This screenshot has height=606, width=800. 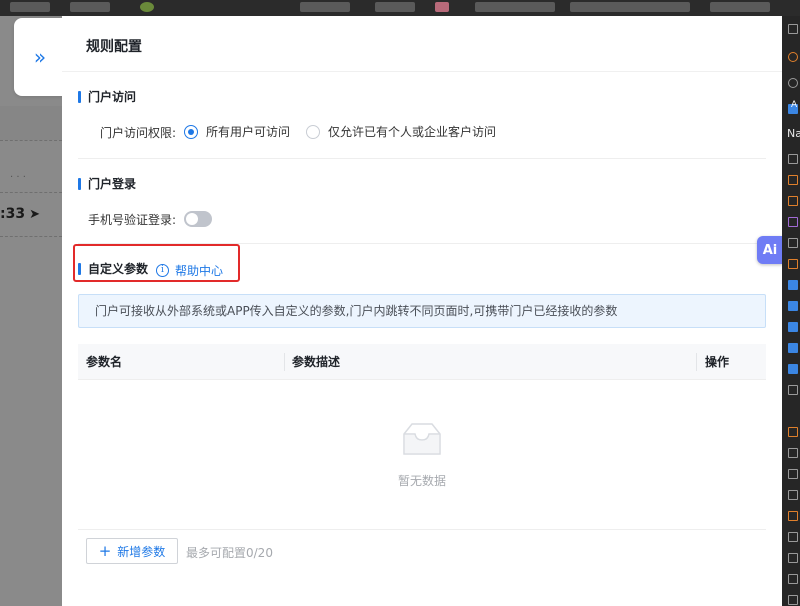 I want to click on empty-state-text: 暂无数据, so click(x=421, y=481).